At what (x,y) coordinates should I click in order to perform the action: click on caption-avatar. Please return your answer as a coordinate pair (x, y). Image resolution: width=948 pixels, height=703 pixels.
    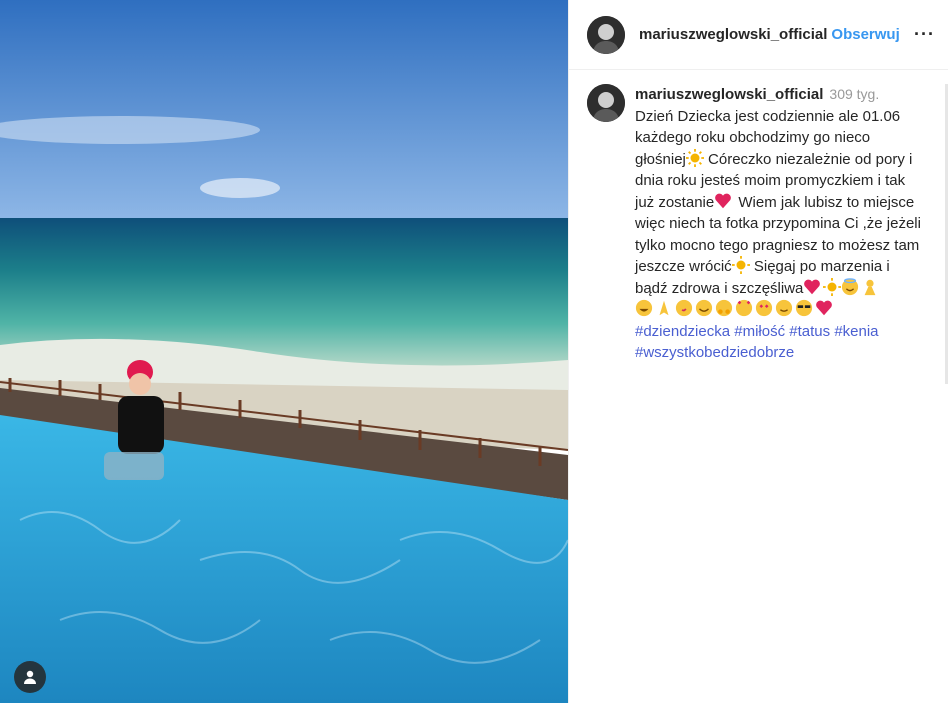
    Looking at the image, I should click on (606, 103).